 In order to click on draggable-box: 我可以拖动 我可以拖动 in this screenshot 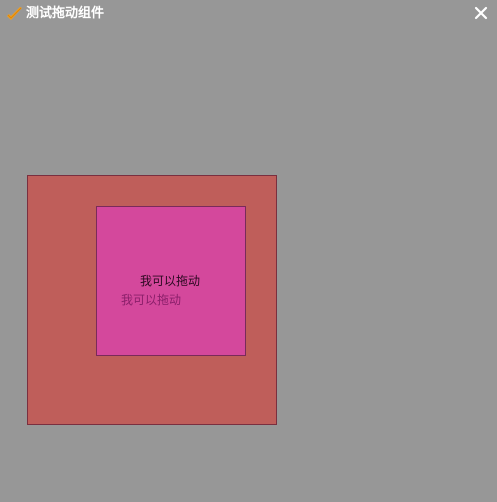, I will do `click(171, 281)`.